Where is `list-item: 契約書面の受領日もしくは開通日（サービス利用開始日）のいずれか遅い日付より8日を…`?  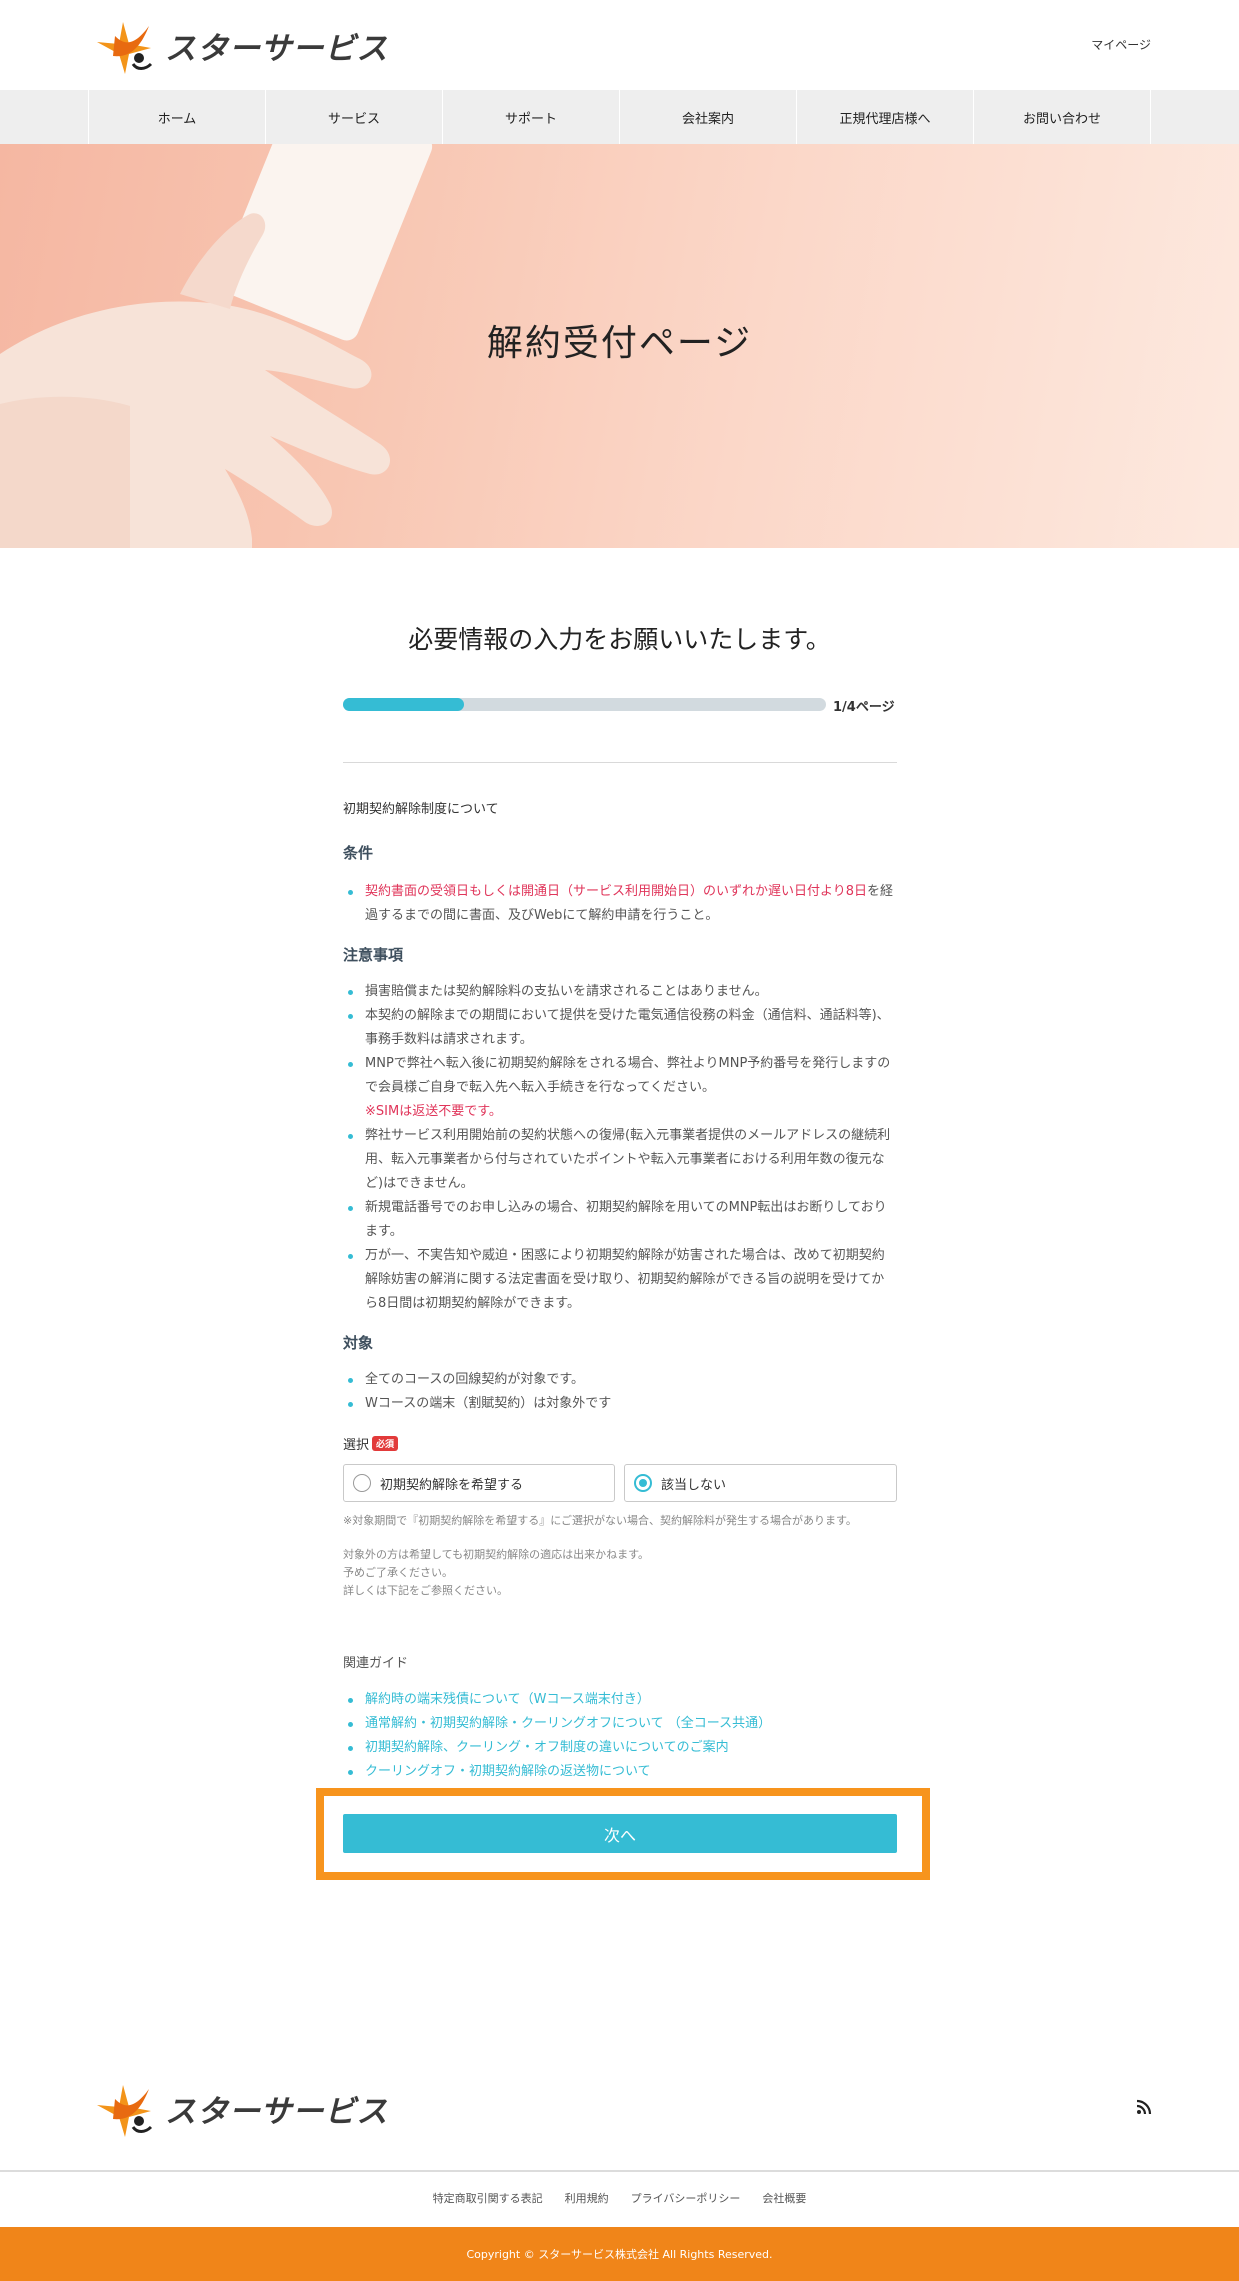
list-item: 契約書面の受領日もしくは開通日（サービス利用開始日）のいずれか遅い日付より8日を… is located at coordinates (620, 904).